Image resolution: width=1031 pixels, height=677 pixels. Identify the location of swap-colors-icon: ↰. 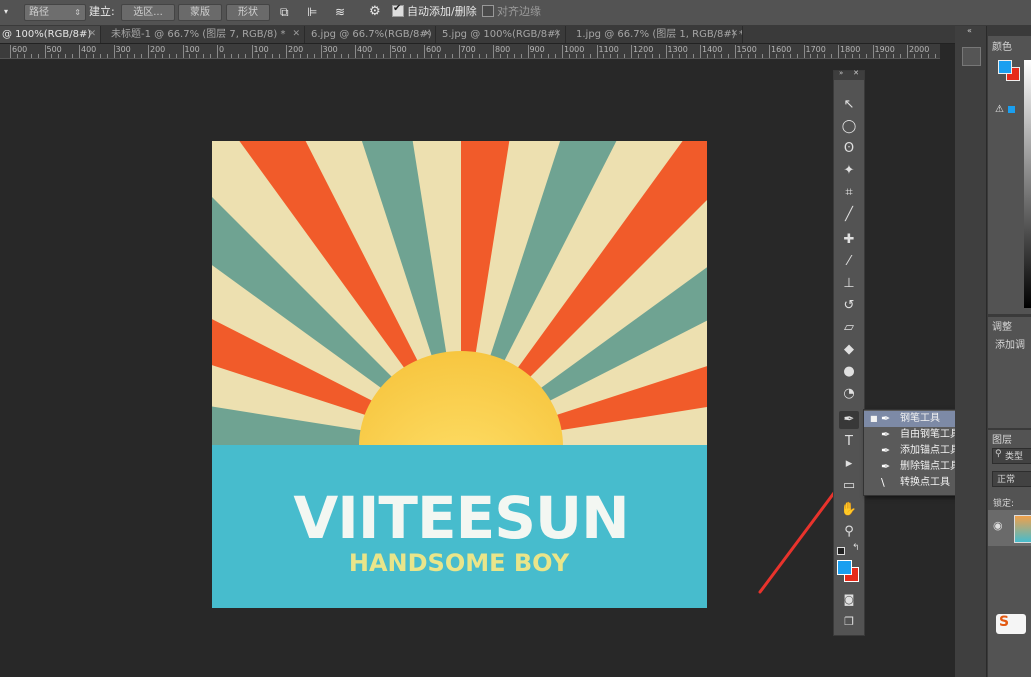
(856, 548).